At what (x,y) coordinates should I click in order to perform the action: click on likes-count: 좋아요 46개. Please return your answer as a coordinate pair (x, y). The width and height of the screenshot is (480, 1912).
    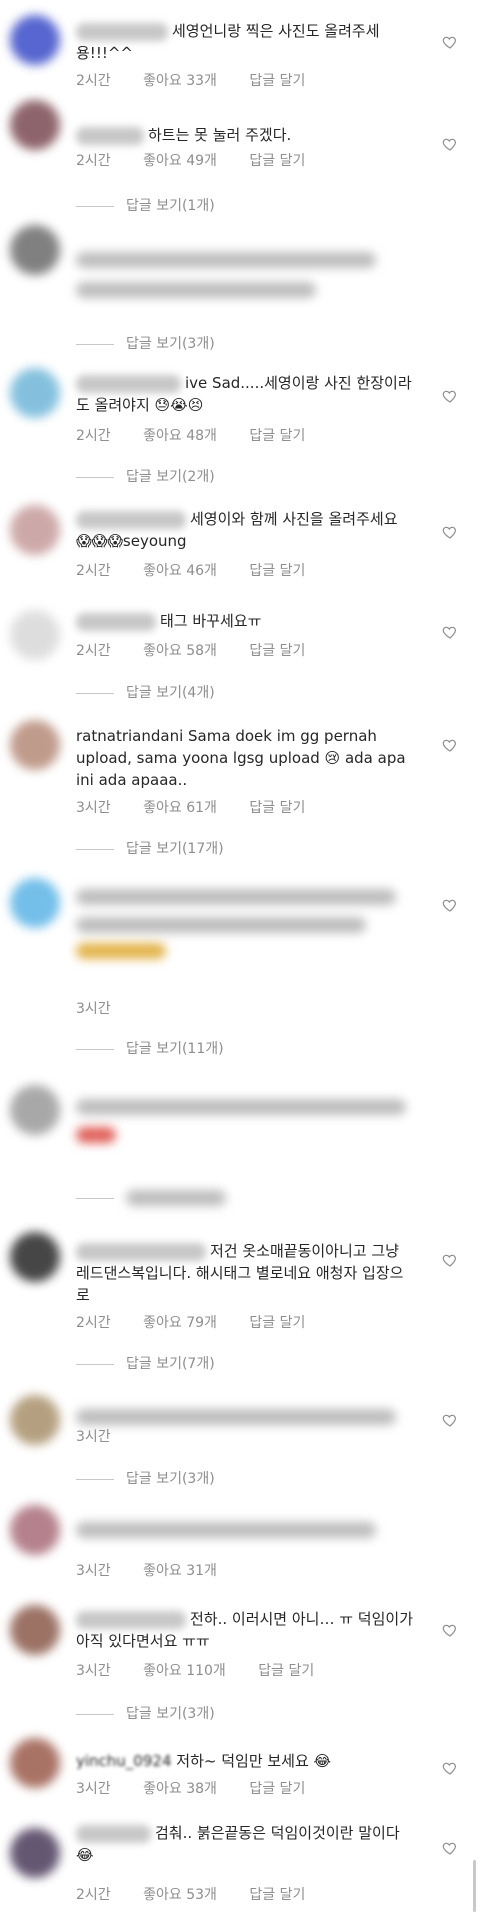
    Looking at the image, I should click on (180, 571).